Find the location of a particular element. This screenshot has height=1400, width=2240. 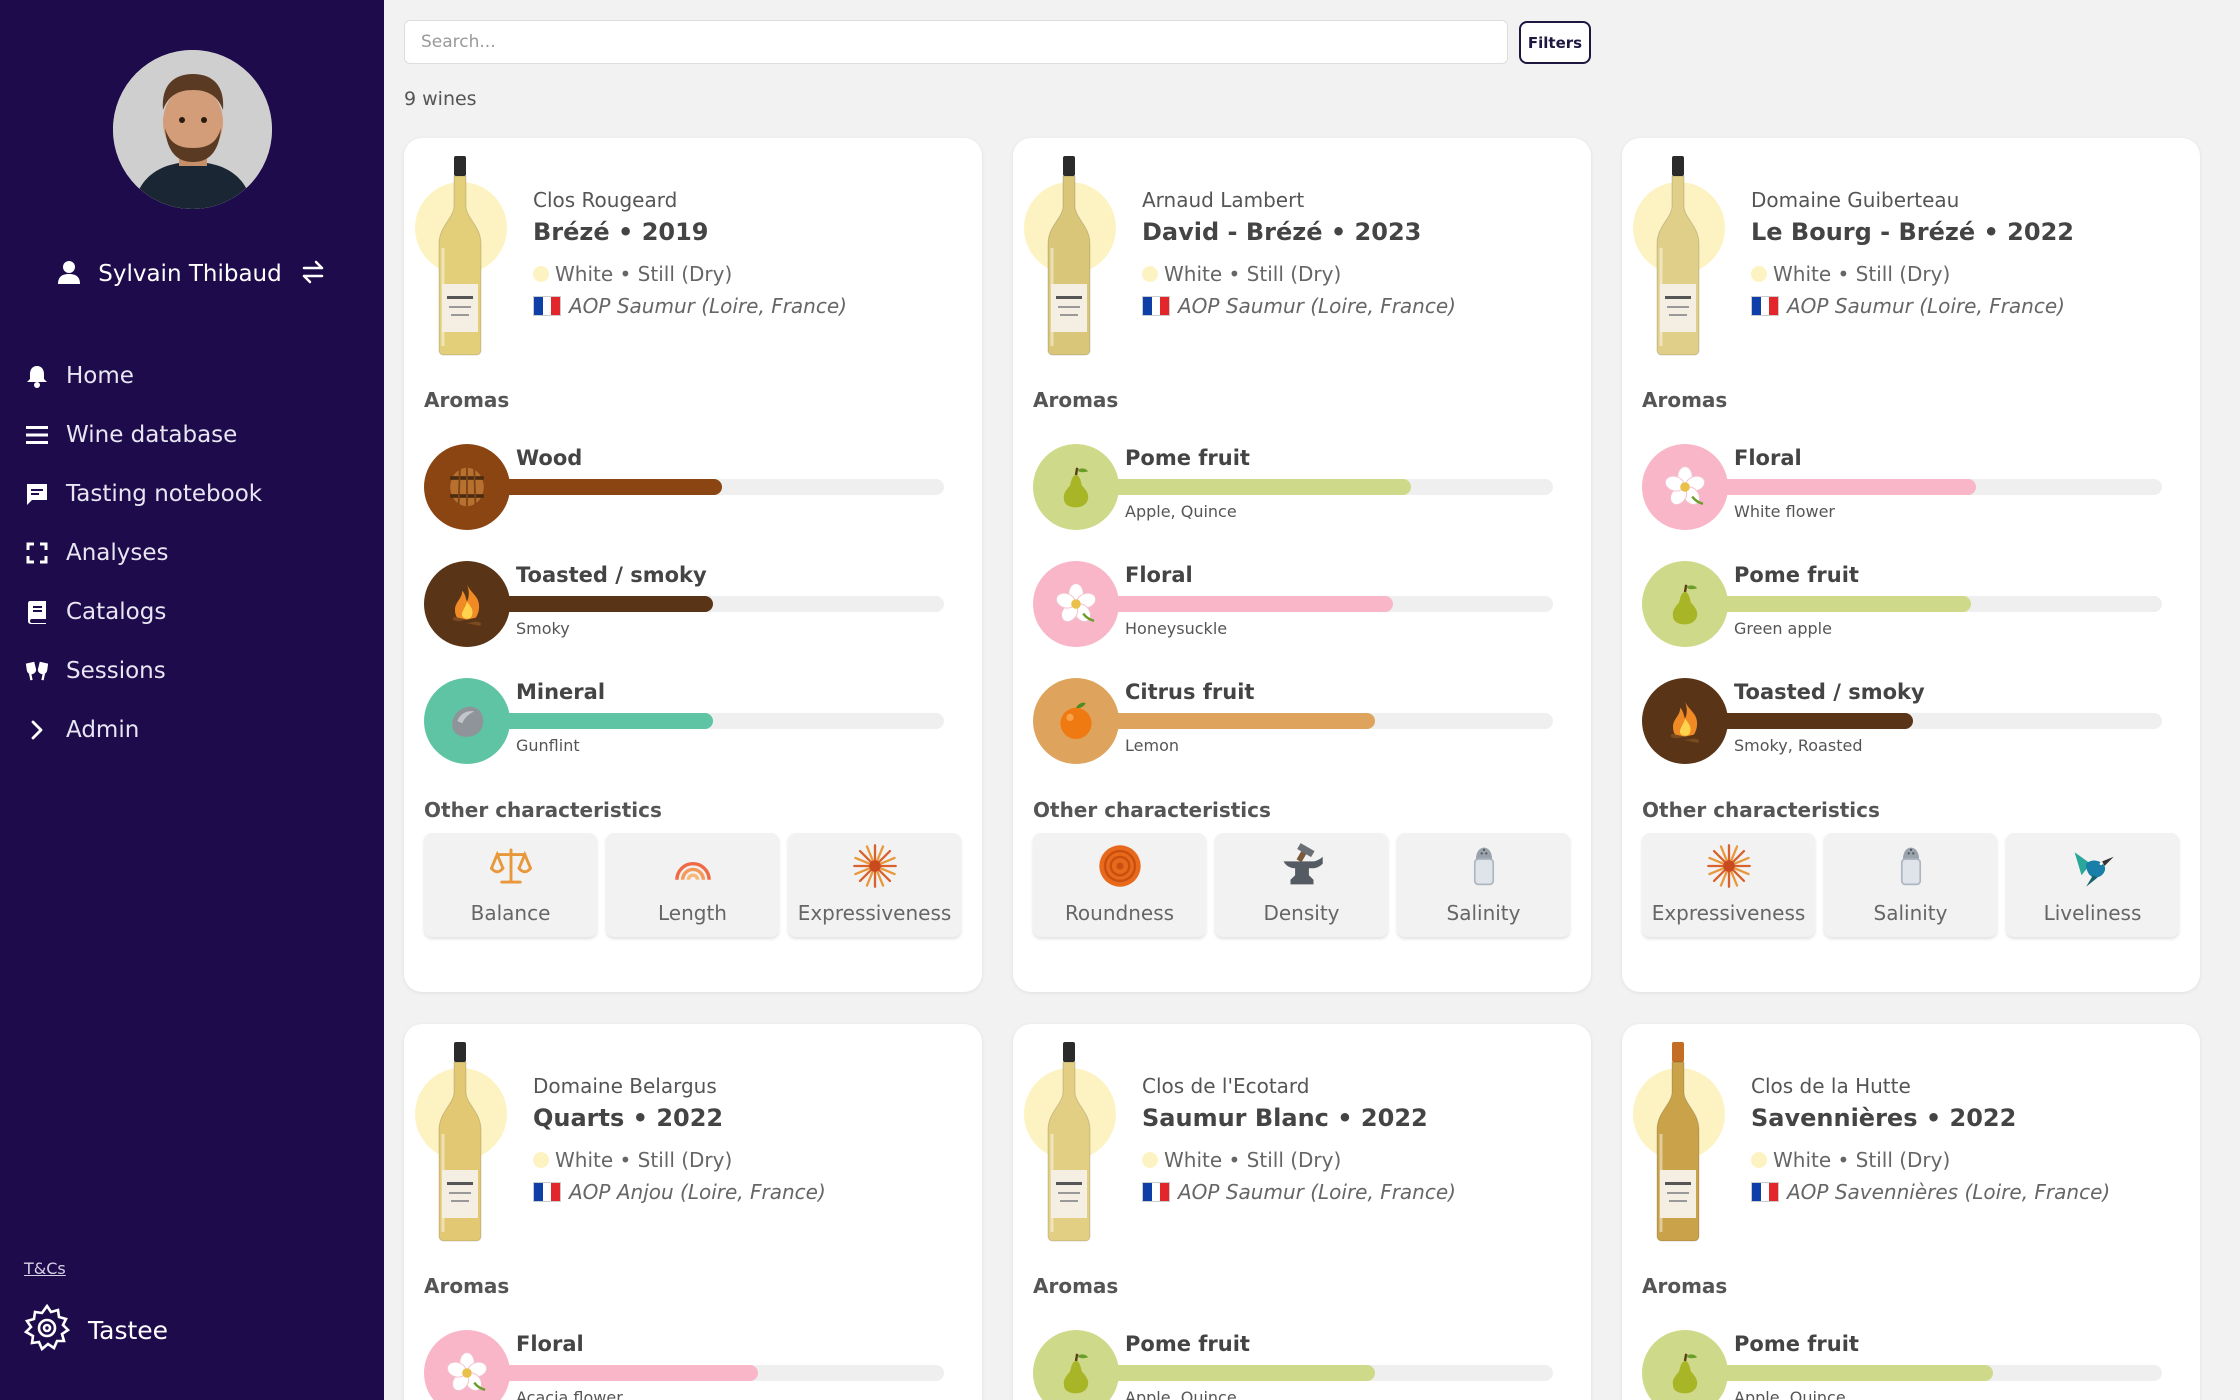

aroma-detail: Smoky, Roasted is located at coordinates (1798, 745).